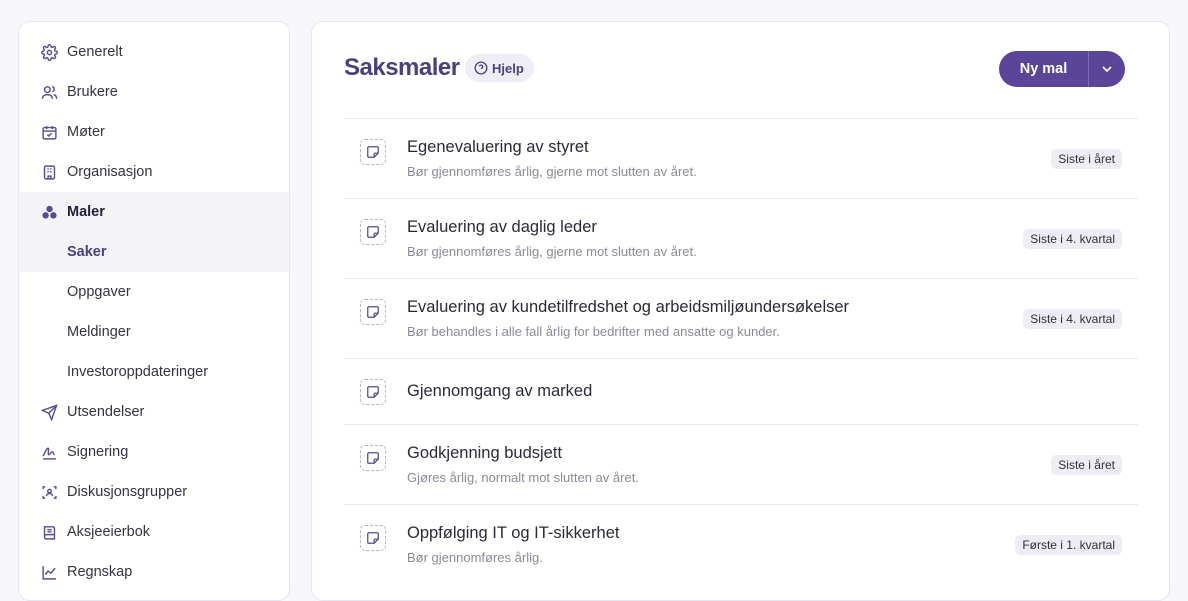  I want to click on page-title: Saksmaler, so click(402, 67).